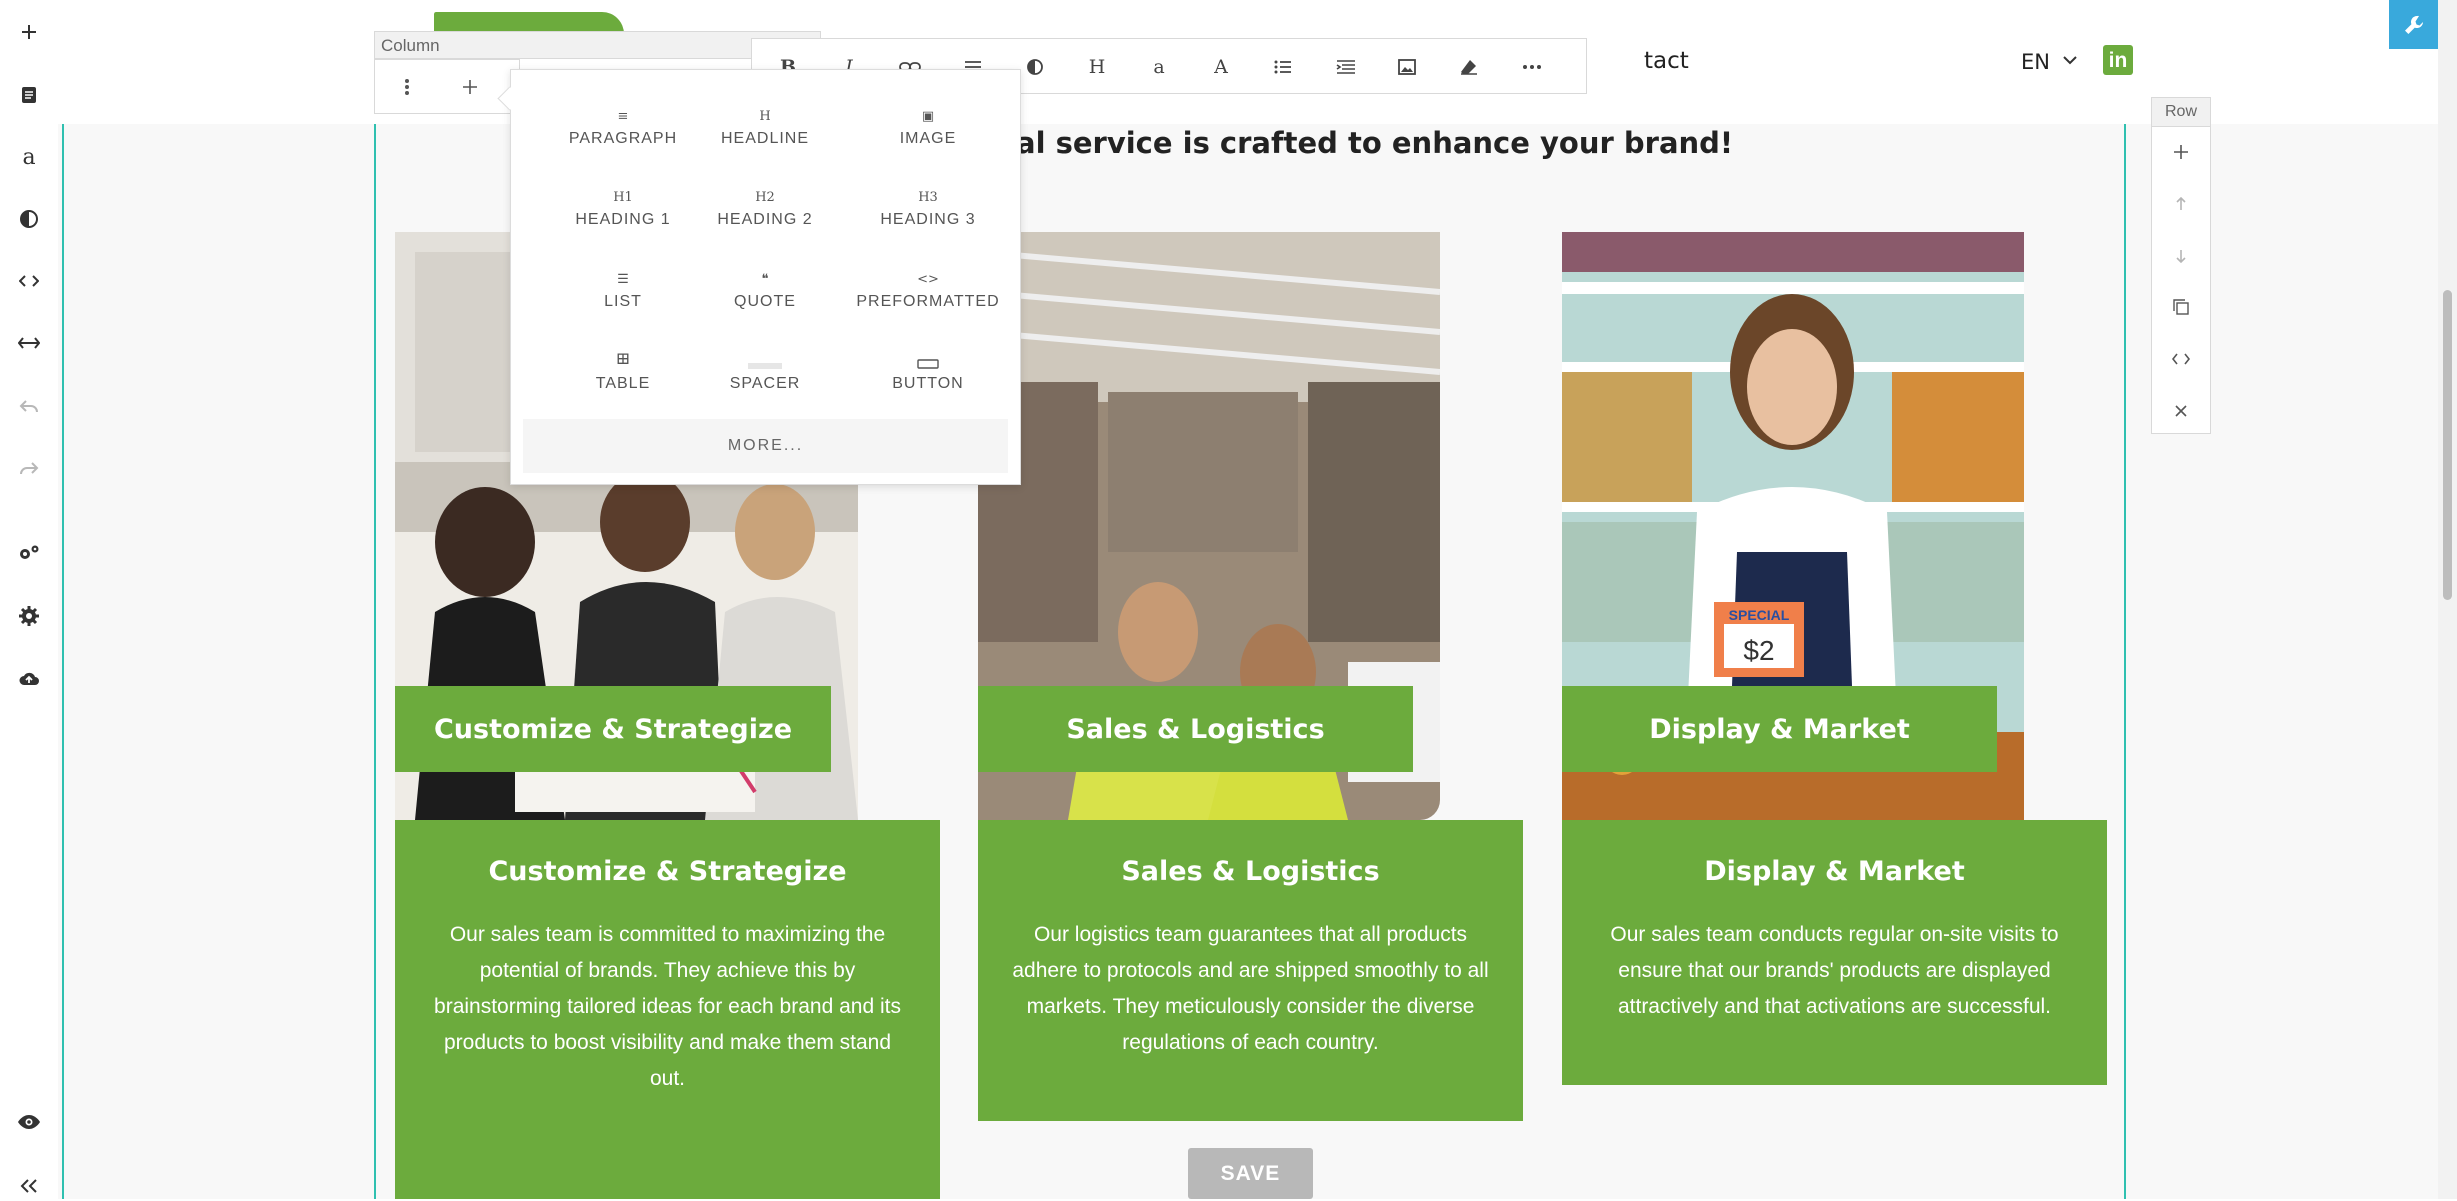 This screenshot has width=2457, height=1201. I want to click on move-down-icon, so click(2181, 256).